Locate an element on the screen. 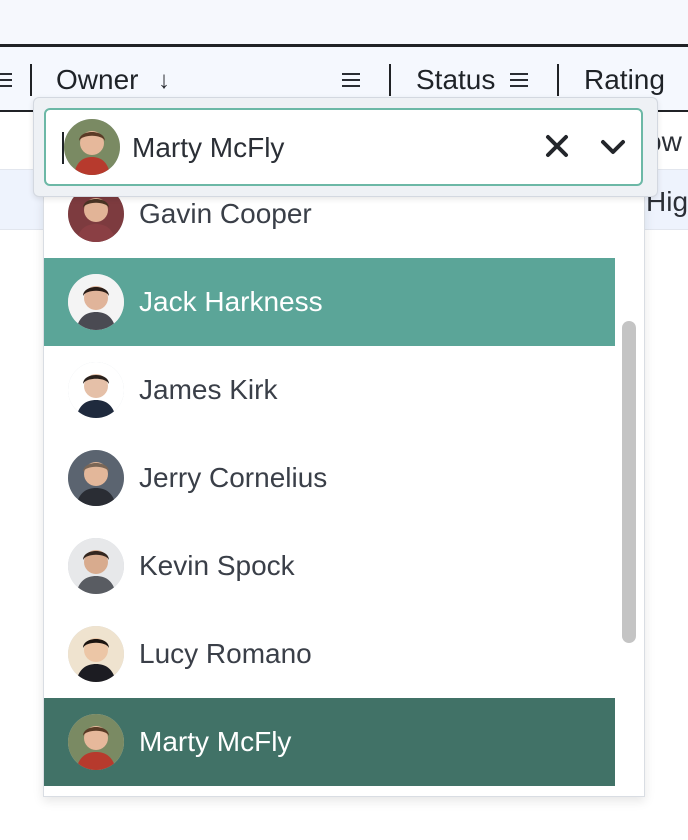  close-icon is located at coordinates (557, 146).